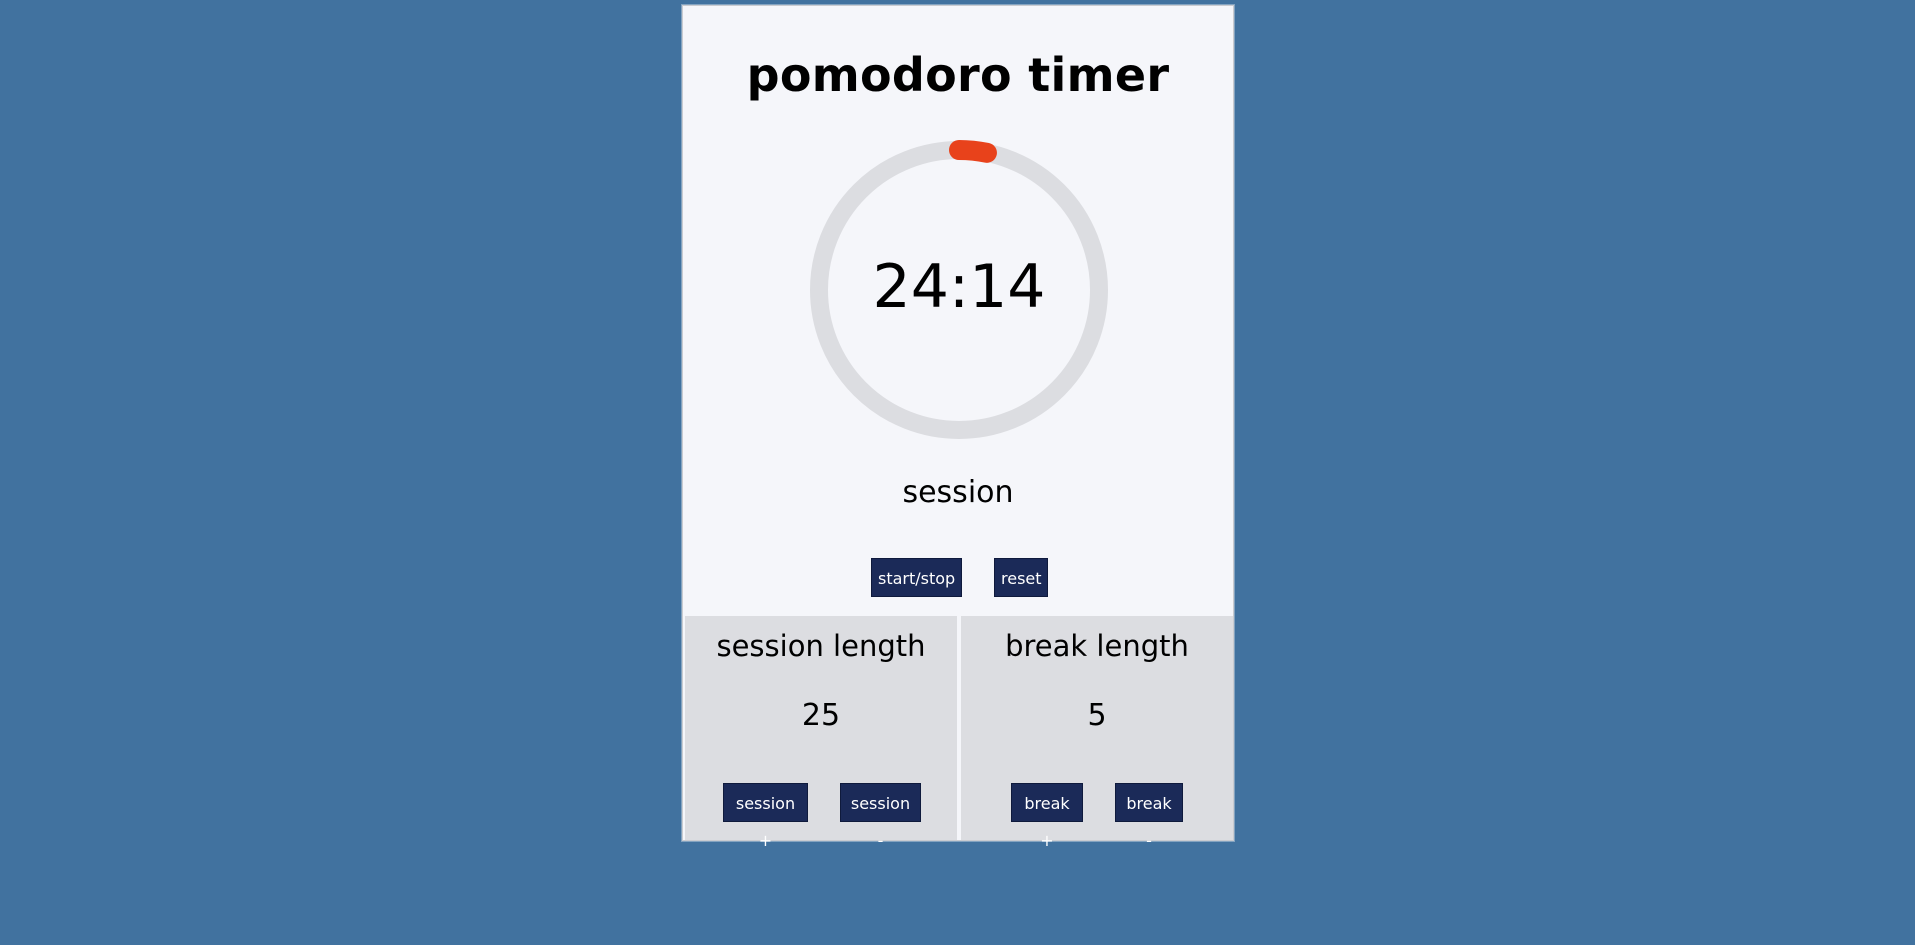  Describe the element at coordinates (916, 577) in the screenshot. I see `start-stop-button: start/stop` at that location.